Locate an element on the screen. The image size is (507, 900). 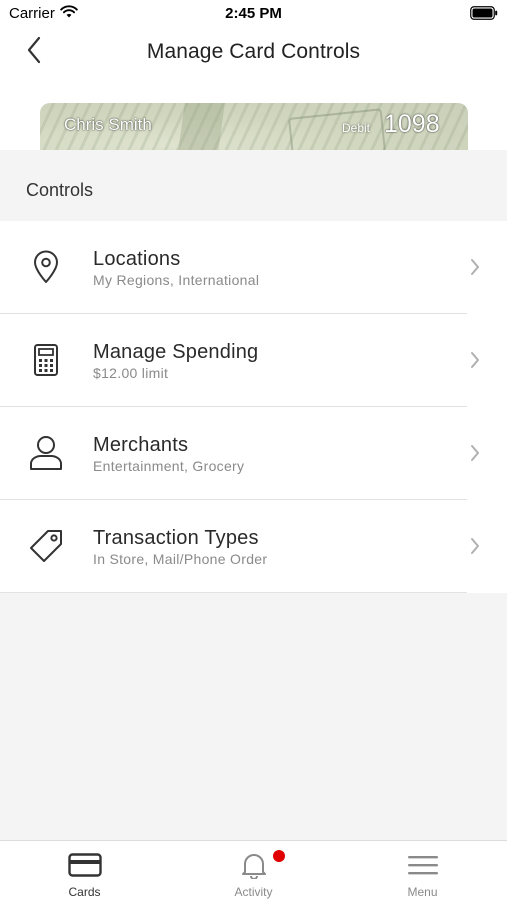
list-item-title: Transaction Types is located at coordinates (176, 538).